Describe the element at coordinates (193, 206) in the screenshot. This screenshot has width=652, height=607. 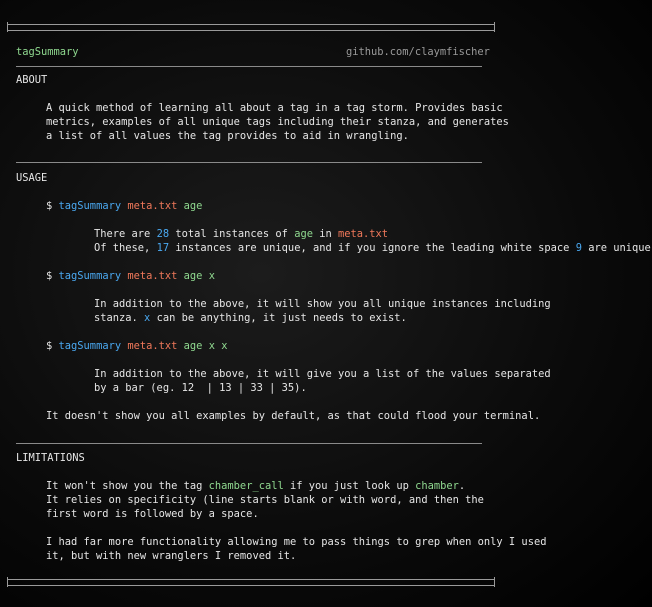
I see `command-tag: age` at that location.